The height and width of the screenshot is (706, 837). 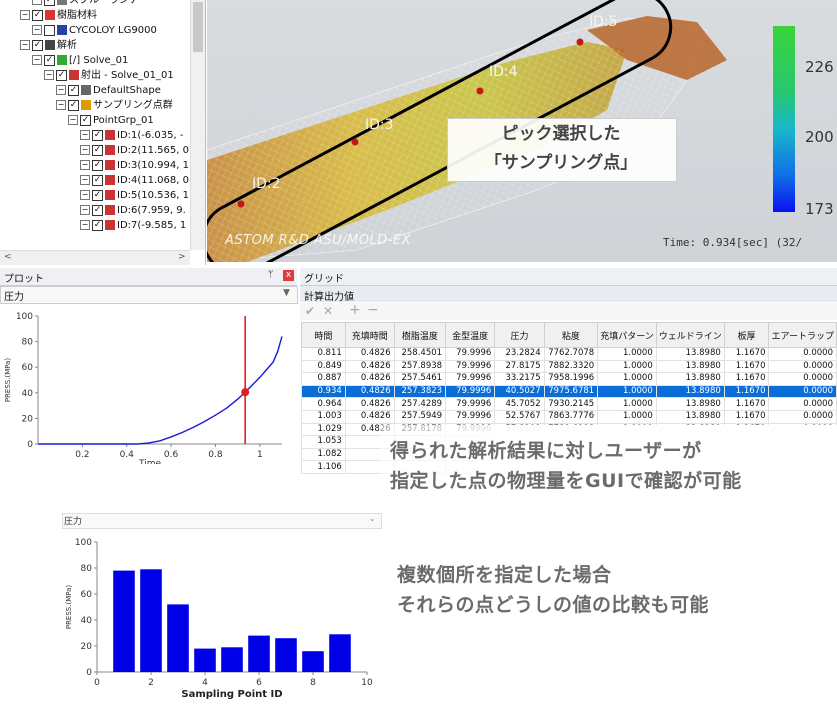 I want to click on tree-node: − ✓ ID:3(10.994, 1, so click(x=134, y=165).